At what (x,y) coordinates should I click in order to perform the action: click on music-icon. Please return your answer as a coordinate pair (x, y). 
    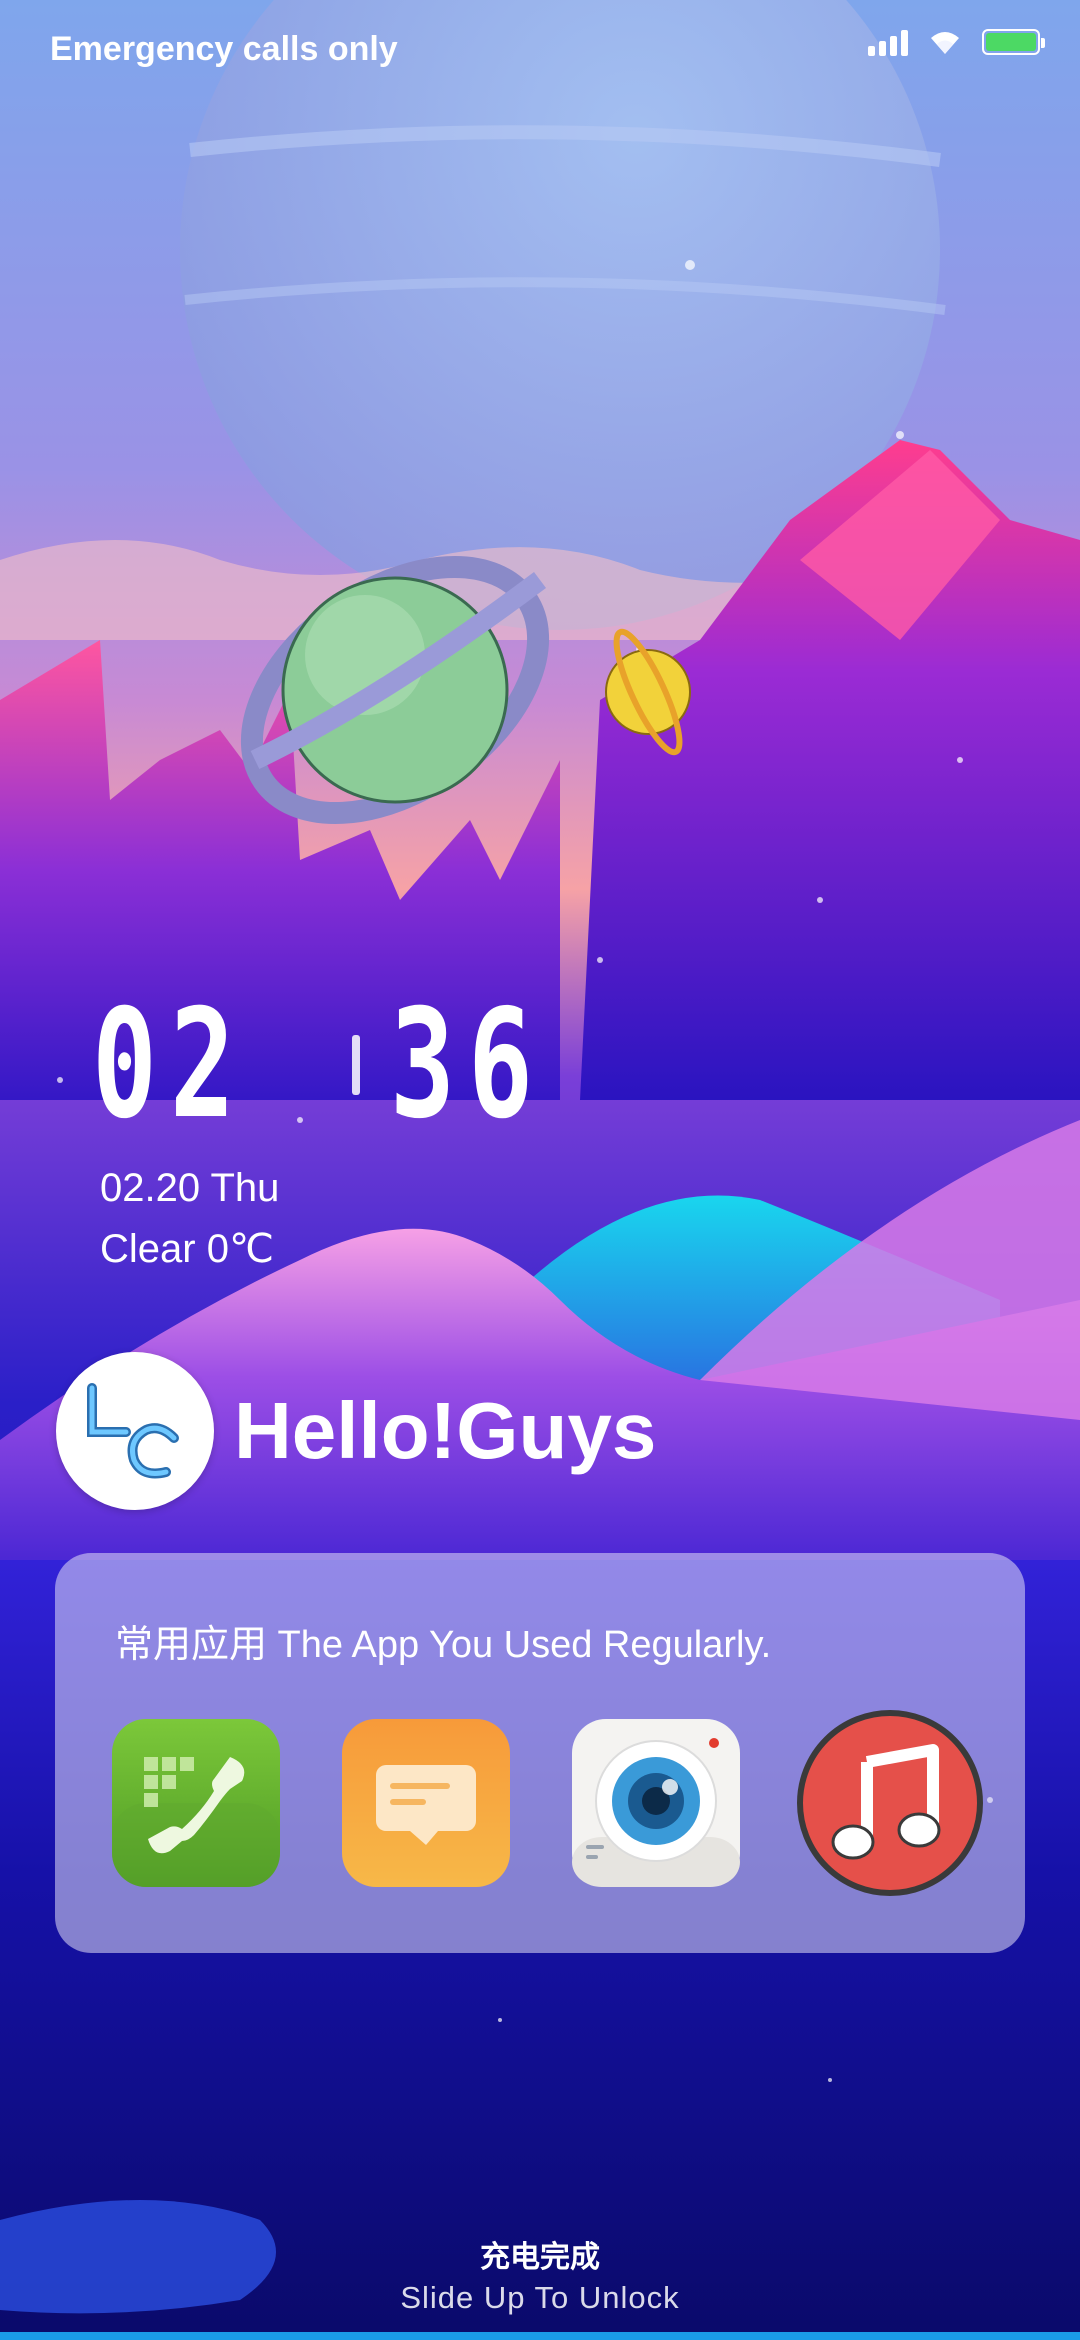
    Looking at the image, I should click on (890, 1803).